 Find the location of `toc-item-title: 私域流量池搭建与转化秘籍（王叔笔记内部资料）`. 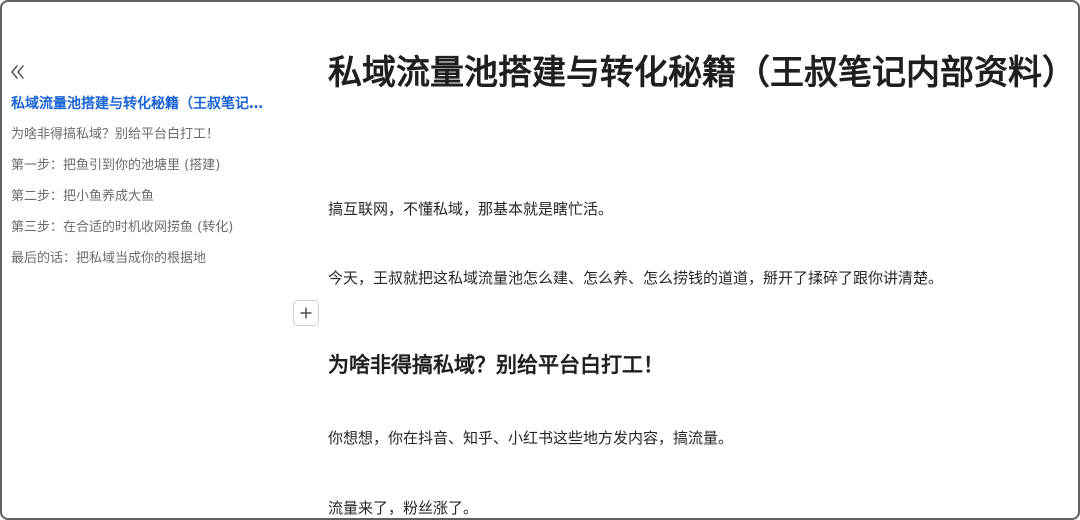

toc-item-title: 私域流量池搭建与转化秘籍（王叔笔记内部资料） is located at coordinates (139, 107).